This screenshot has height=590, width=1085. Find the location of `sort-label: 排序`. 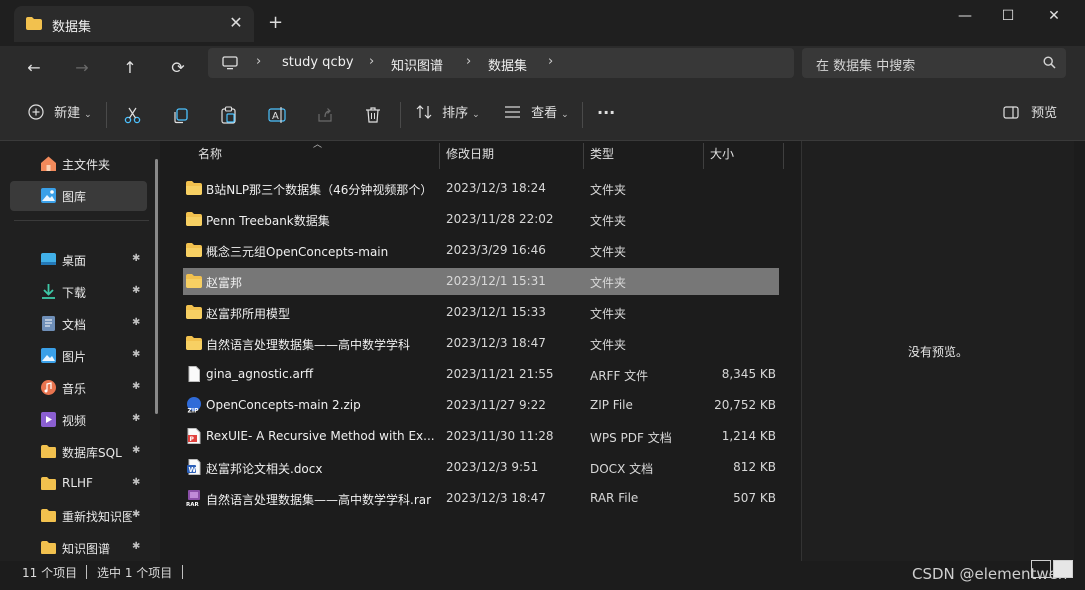

sort-label: 排序 is located at coordinates (455, 113).